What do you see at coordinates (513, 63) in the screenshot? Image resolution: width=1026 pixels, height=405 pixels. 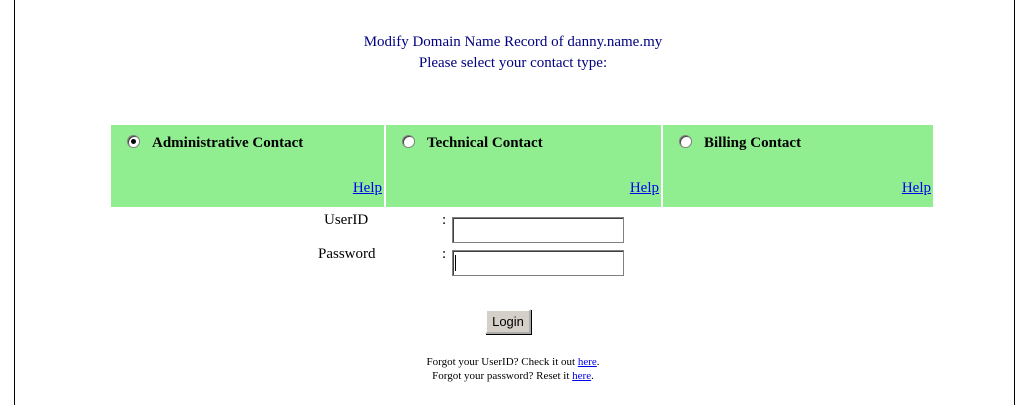 I see `page-subtitle: Please select your contact type:` at bounding box center [513, 63].